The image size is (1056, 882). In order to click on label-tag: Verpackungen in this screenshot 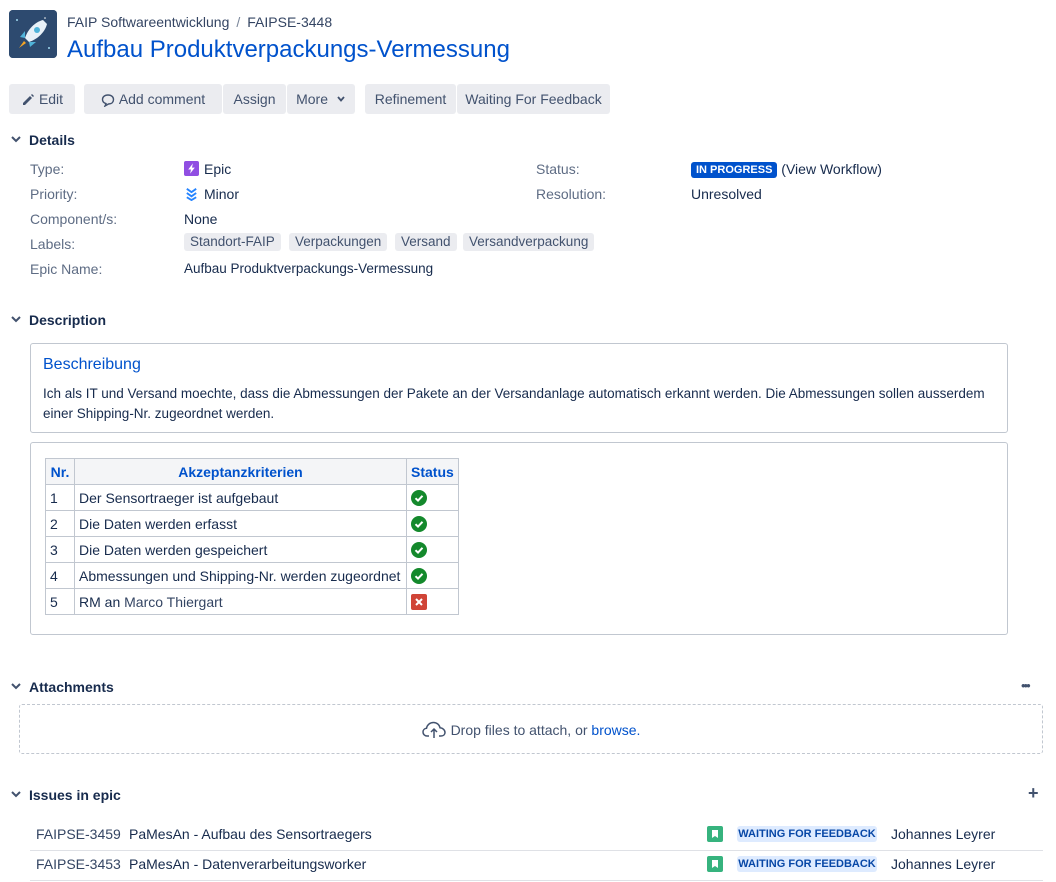, I will do `click(338, 242)`.